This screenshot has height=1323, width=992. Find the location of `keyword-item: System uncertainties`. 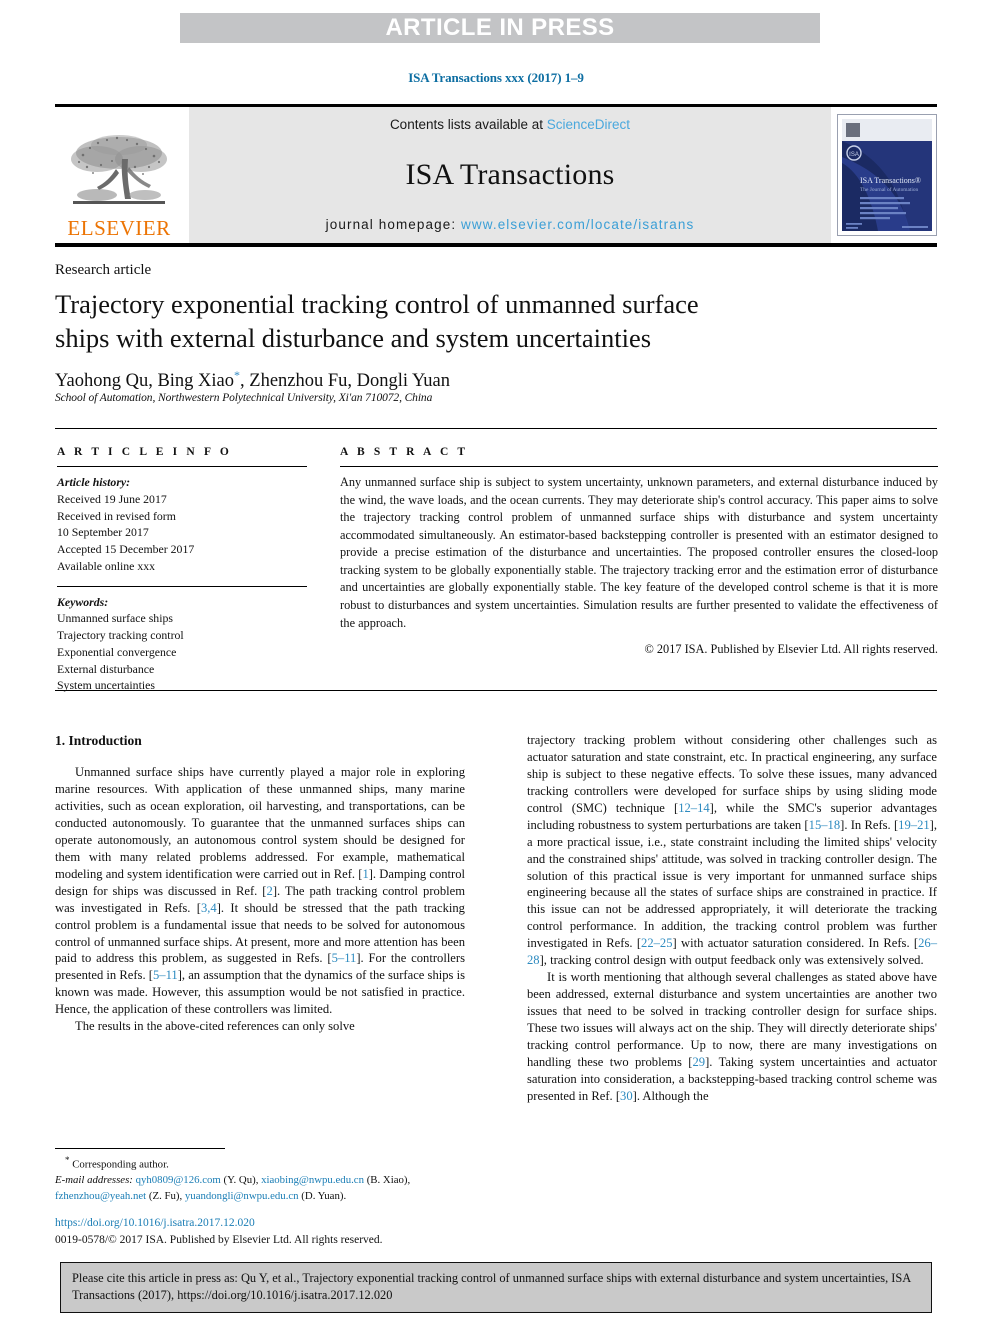

keyword-item: System uncertainties is located at coordinates (106, 685).